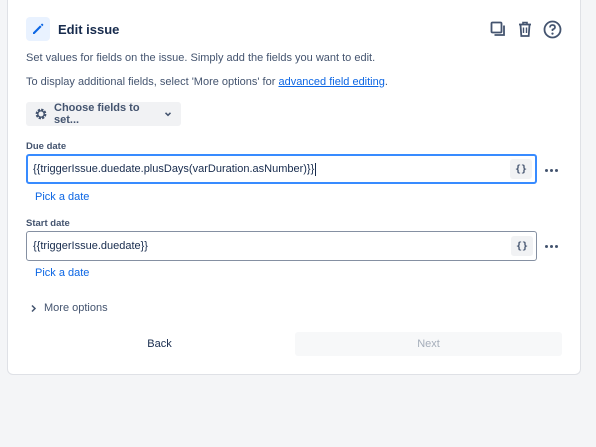  Describe the element at coordinates (90, 246) in the screenshot. I see `start-date-value: {{triggerIssue.duedate}}` at that location.